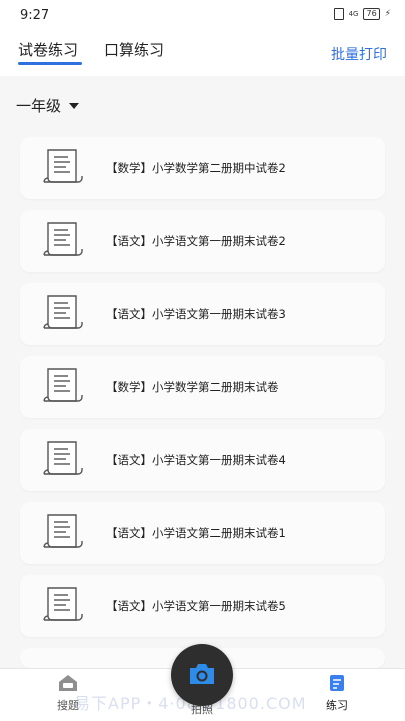 This screenshot has height=721, width=405. I want to click on status-time: 9:27, so click(35, 15).